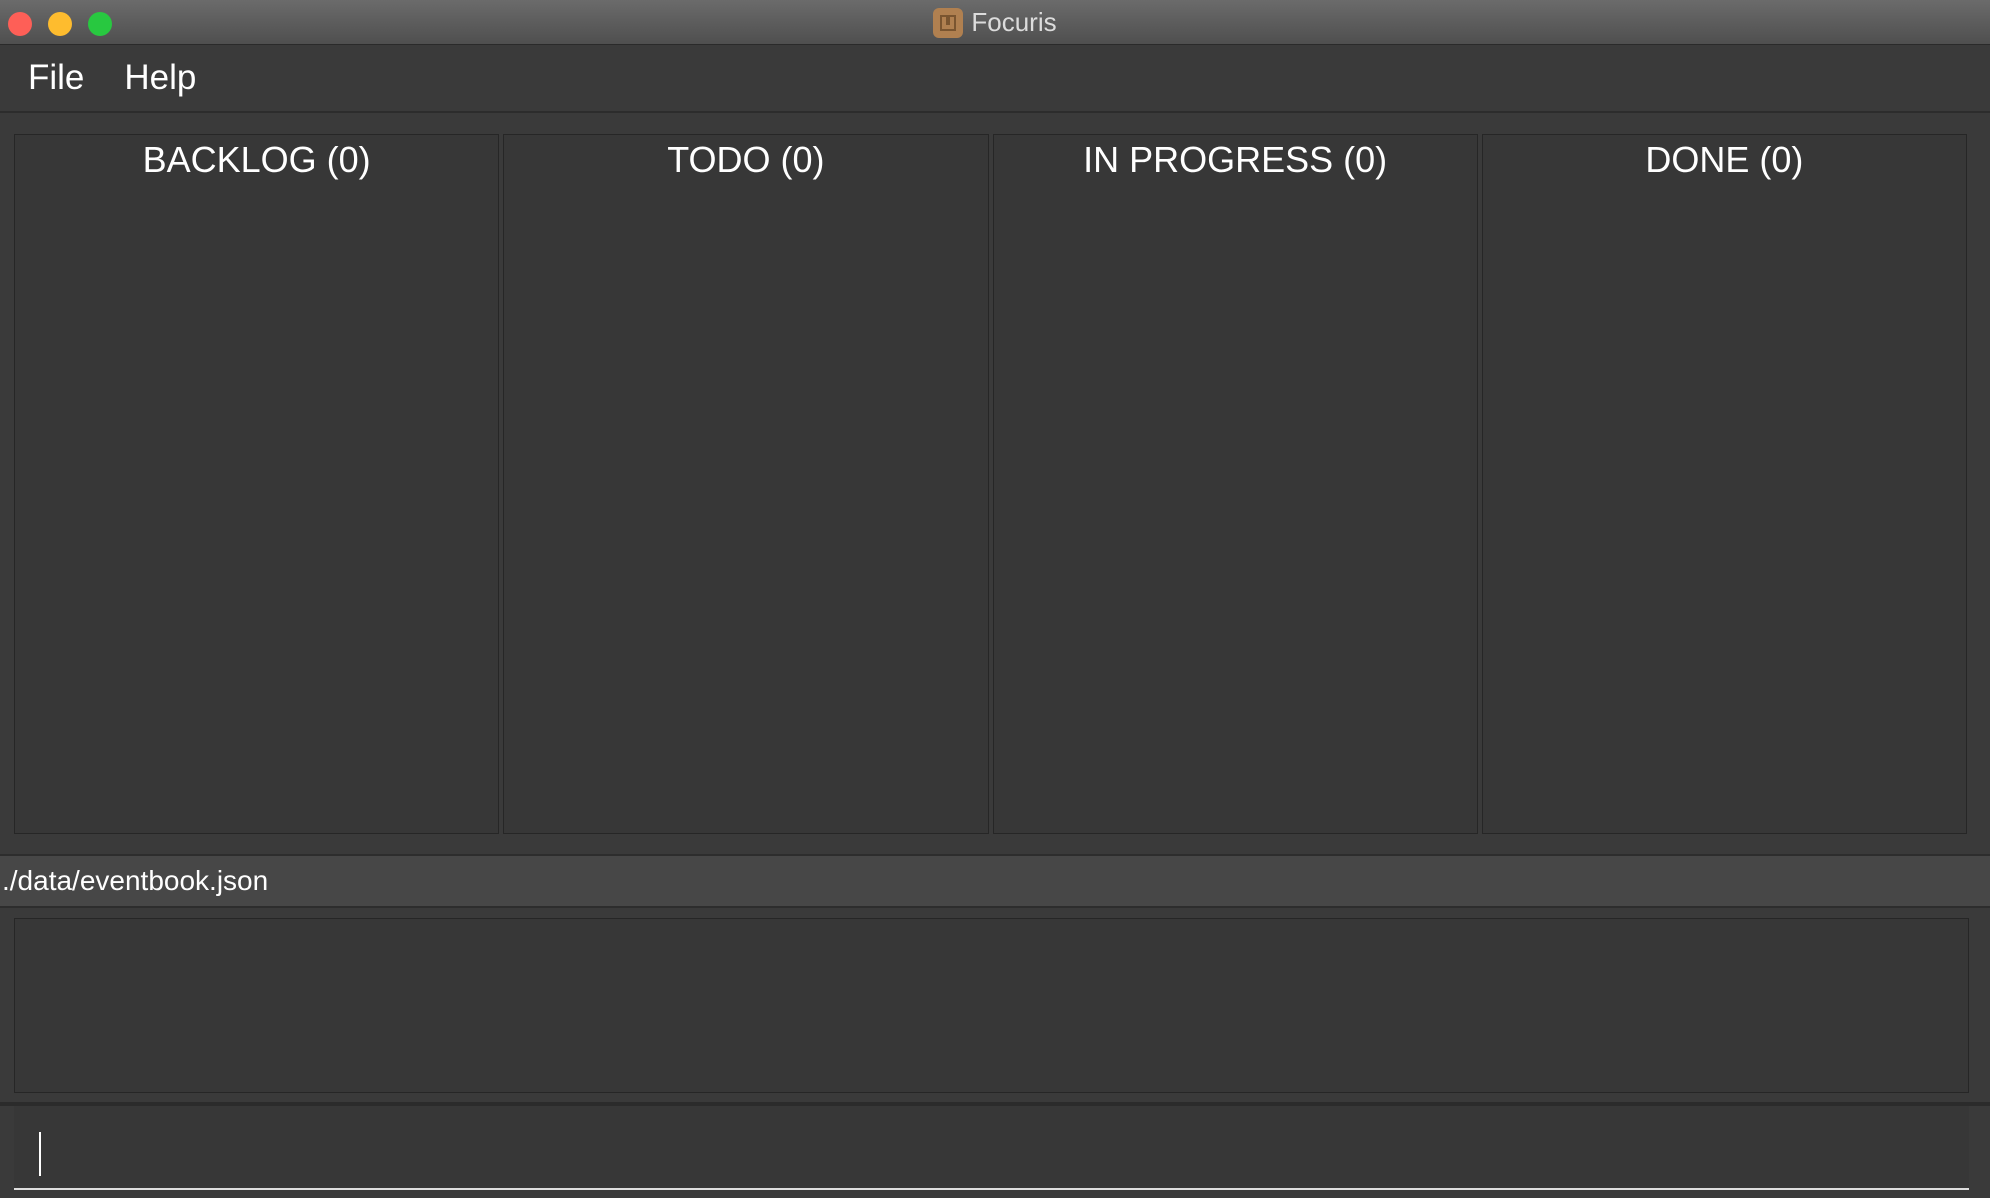  I want to click on command-box, so click(991, 1148).